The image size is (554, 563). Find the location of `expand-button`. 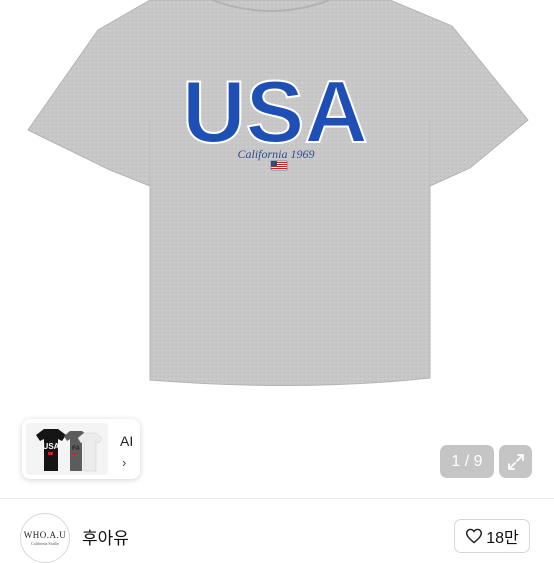

expand-button is located at coordinates (515, 461).